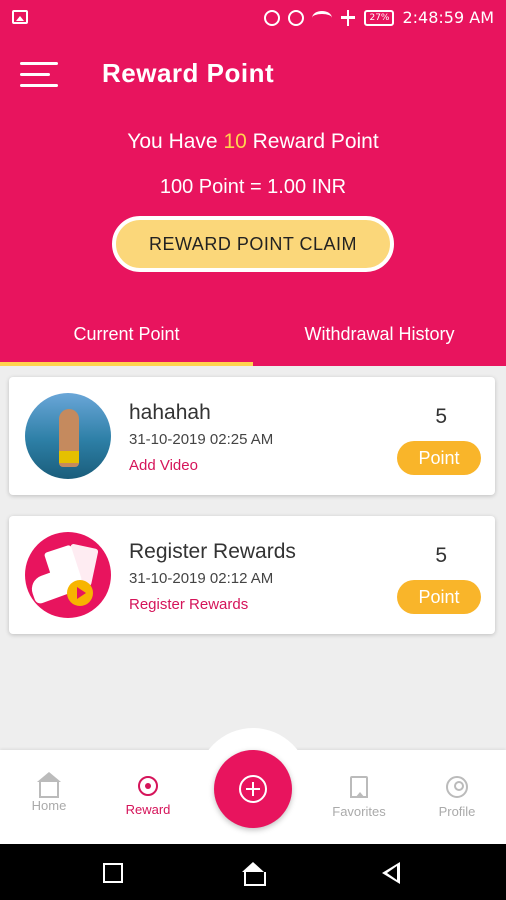  Describe the element at coordinates (379, 337) in the screenshot. I see `tab-withdrawal-history: Withdrawal History` at that location.